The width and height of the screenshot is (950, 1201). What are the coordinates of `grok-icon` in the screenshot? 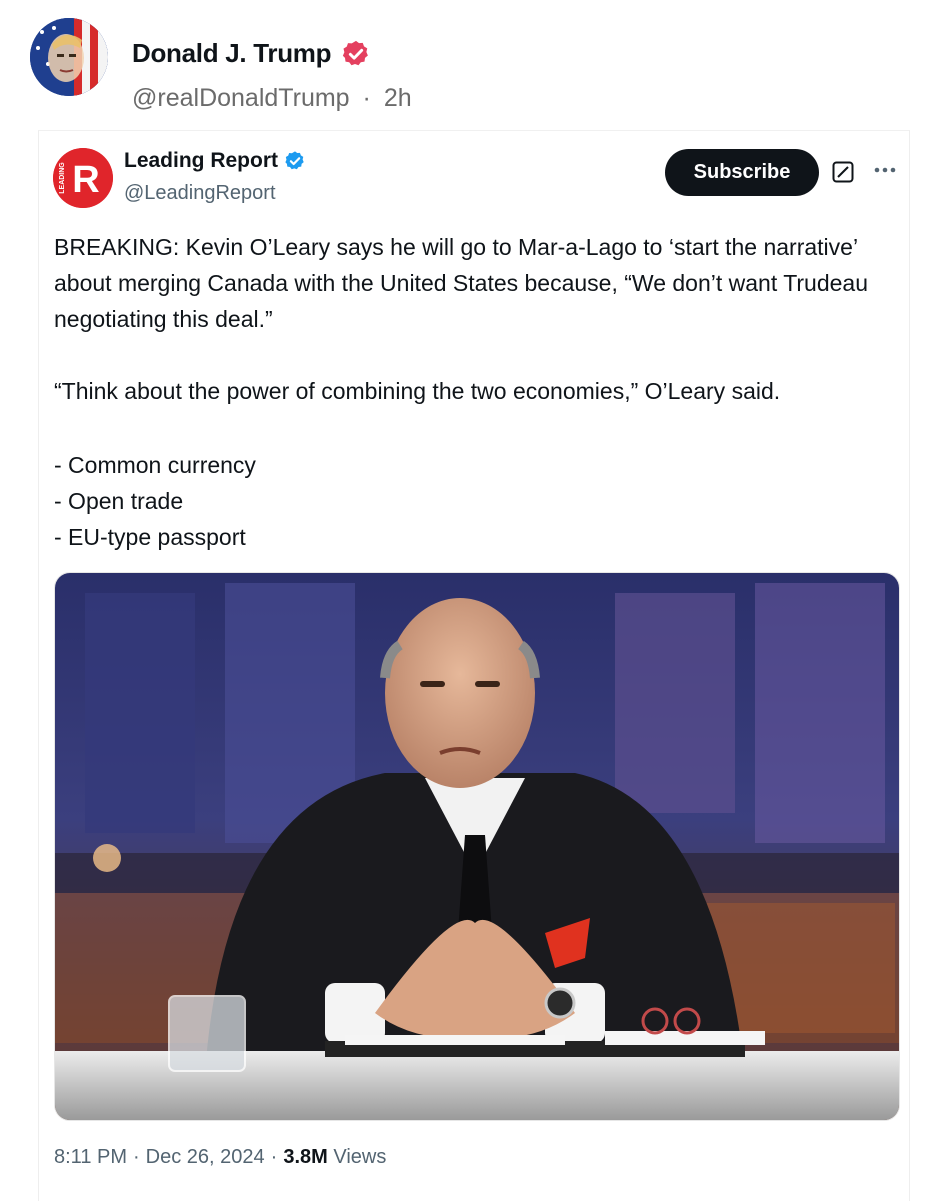 It's located at (843, 172).